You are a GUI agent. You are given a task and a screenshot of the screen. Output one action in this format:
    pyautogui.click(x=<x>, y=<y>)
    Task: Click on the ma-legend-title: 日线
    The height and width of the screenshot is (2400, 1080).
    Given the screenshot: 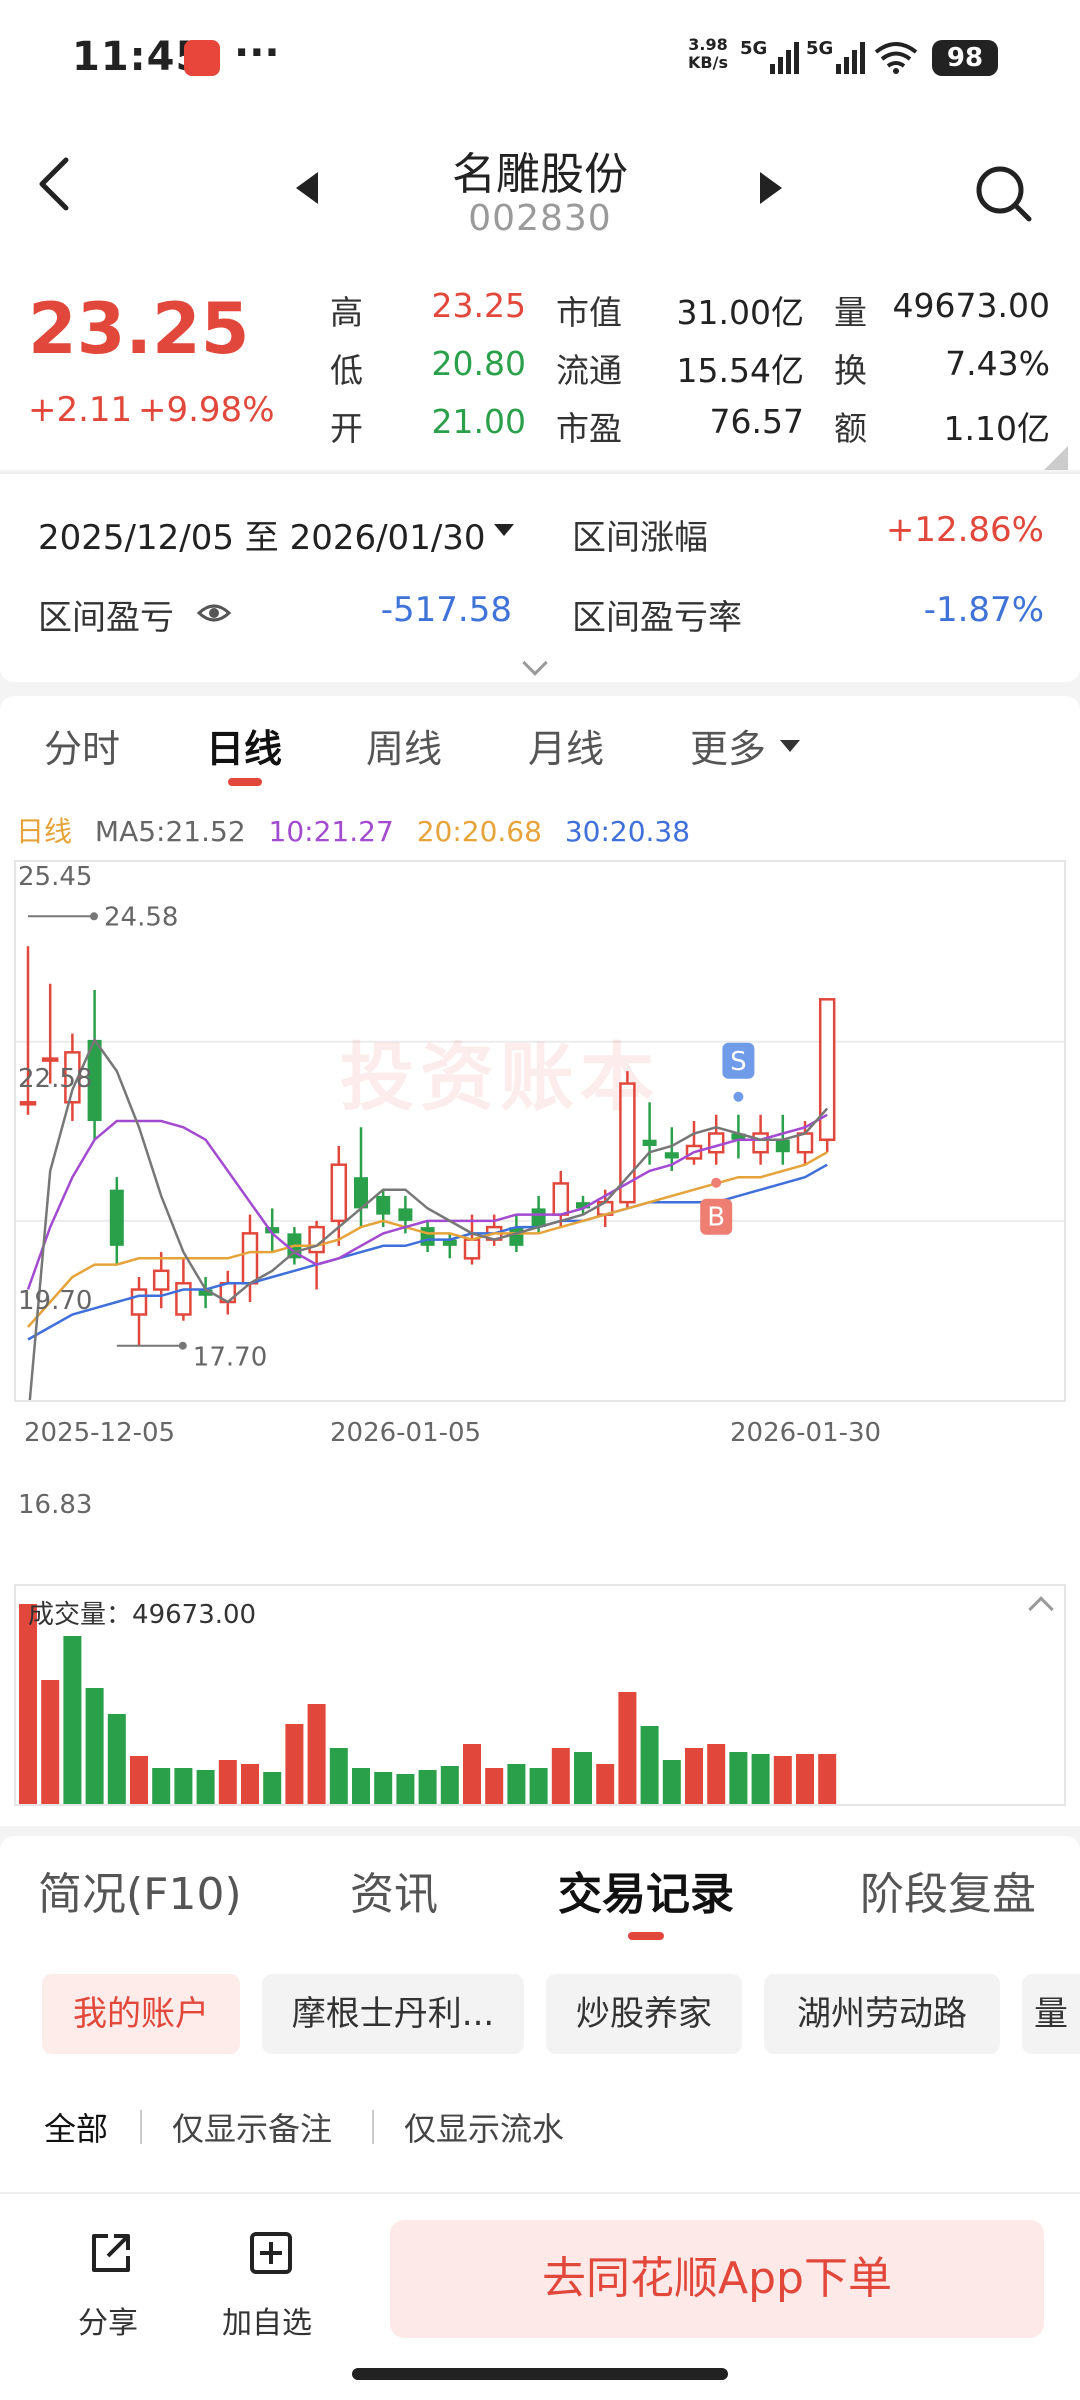 What is the action you would take?
    pyautogui.click(x=44, y=831)
    